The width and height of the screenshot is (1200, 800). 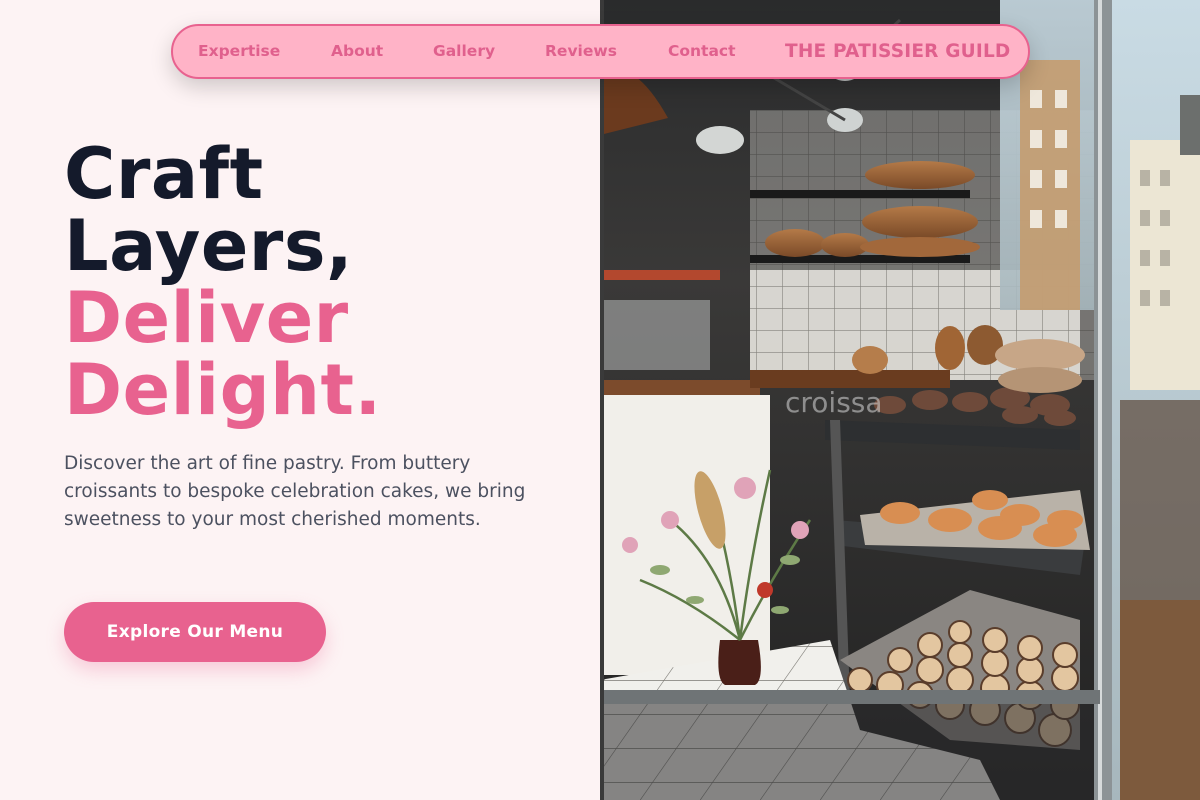 I want to click on nav-link-reviews: Reviews, so click(x=581, y=51).